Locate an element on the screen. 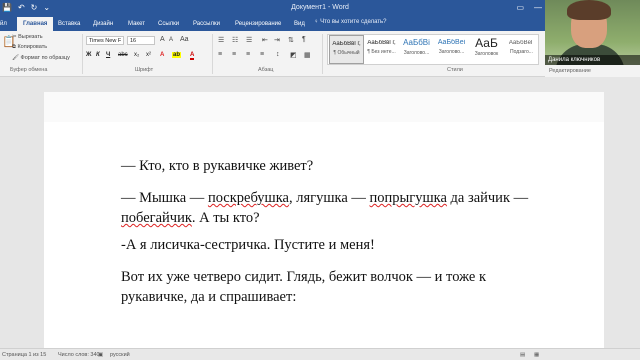 This screenshot has height=360, width=640. underline-button: Ч is located at coordinates (108, 55).